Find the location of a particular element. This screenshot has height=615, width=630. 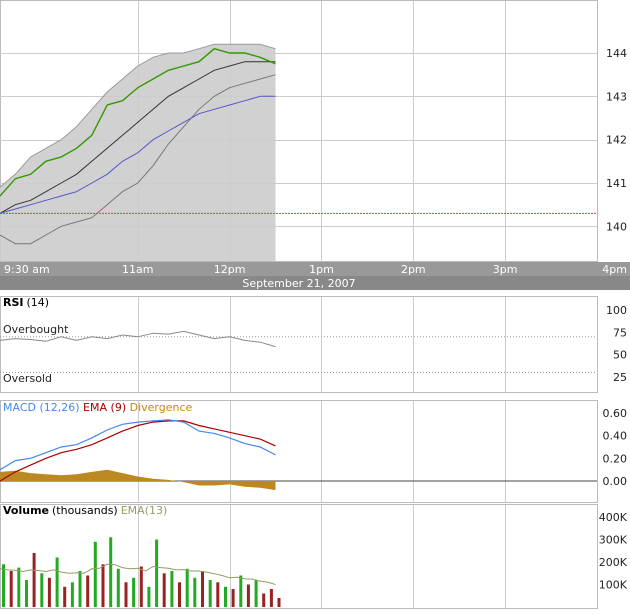

volume-title: Volume (thousands) EMA(13) is located at coordinates (85, 510).